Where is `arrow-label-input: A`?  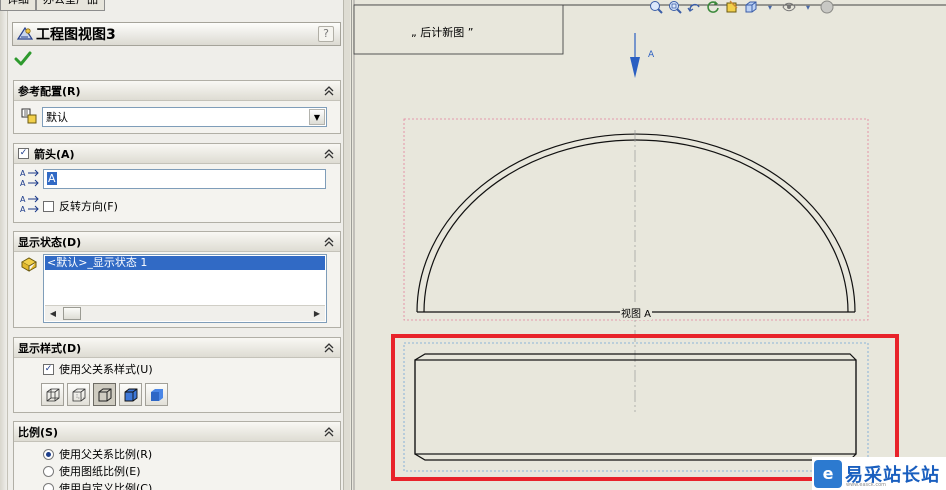 arrow-label-input: A is located at coordinates (184, 179).